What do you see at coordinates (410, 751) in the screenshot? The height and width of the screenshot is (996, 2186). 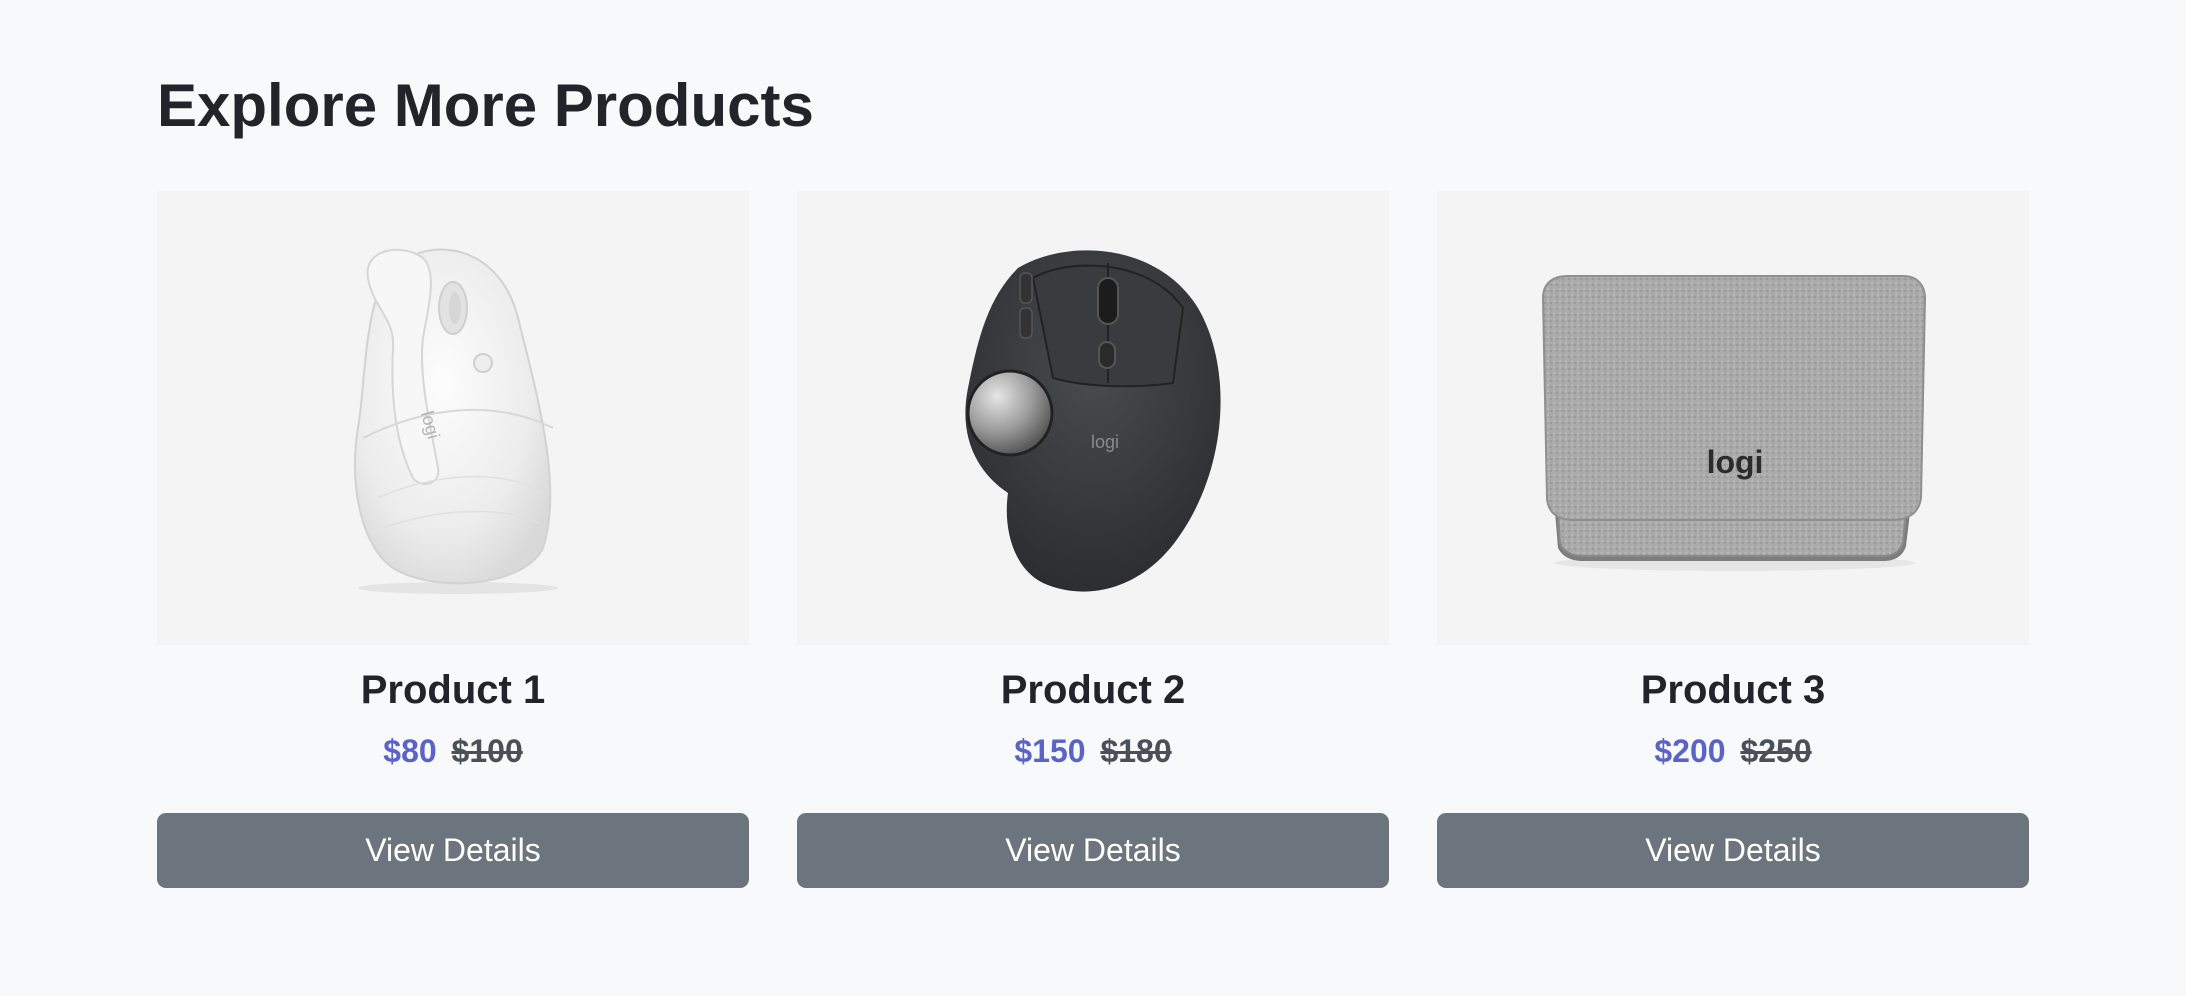 I see `sale-price: $80` at bounding box center [410, 751].